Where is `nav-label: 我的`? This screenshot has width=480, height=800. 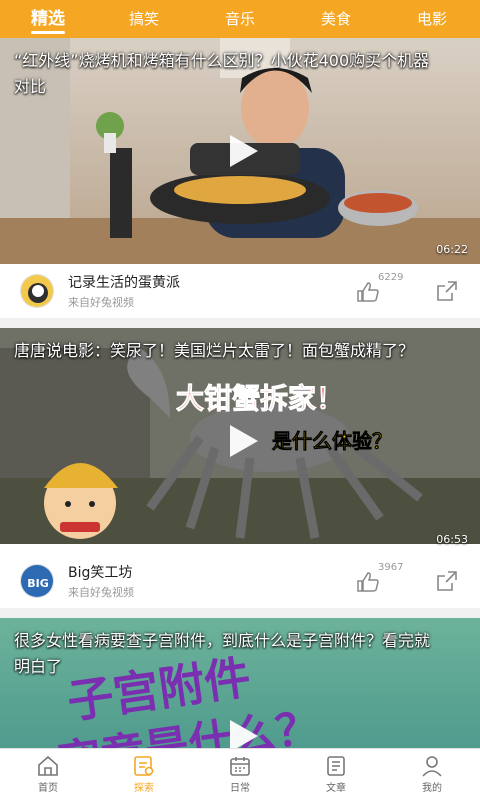
nav-label: 我的 is located at coordinates (432, 788).